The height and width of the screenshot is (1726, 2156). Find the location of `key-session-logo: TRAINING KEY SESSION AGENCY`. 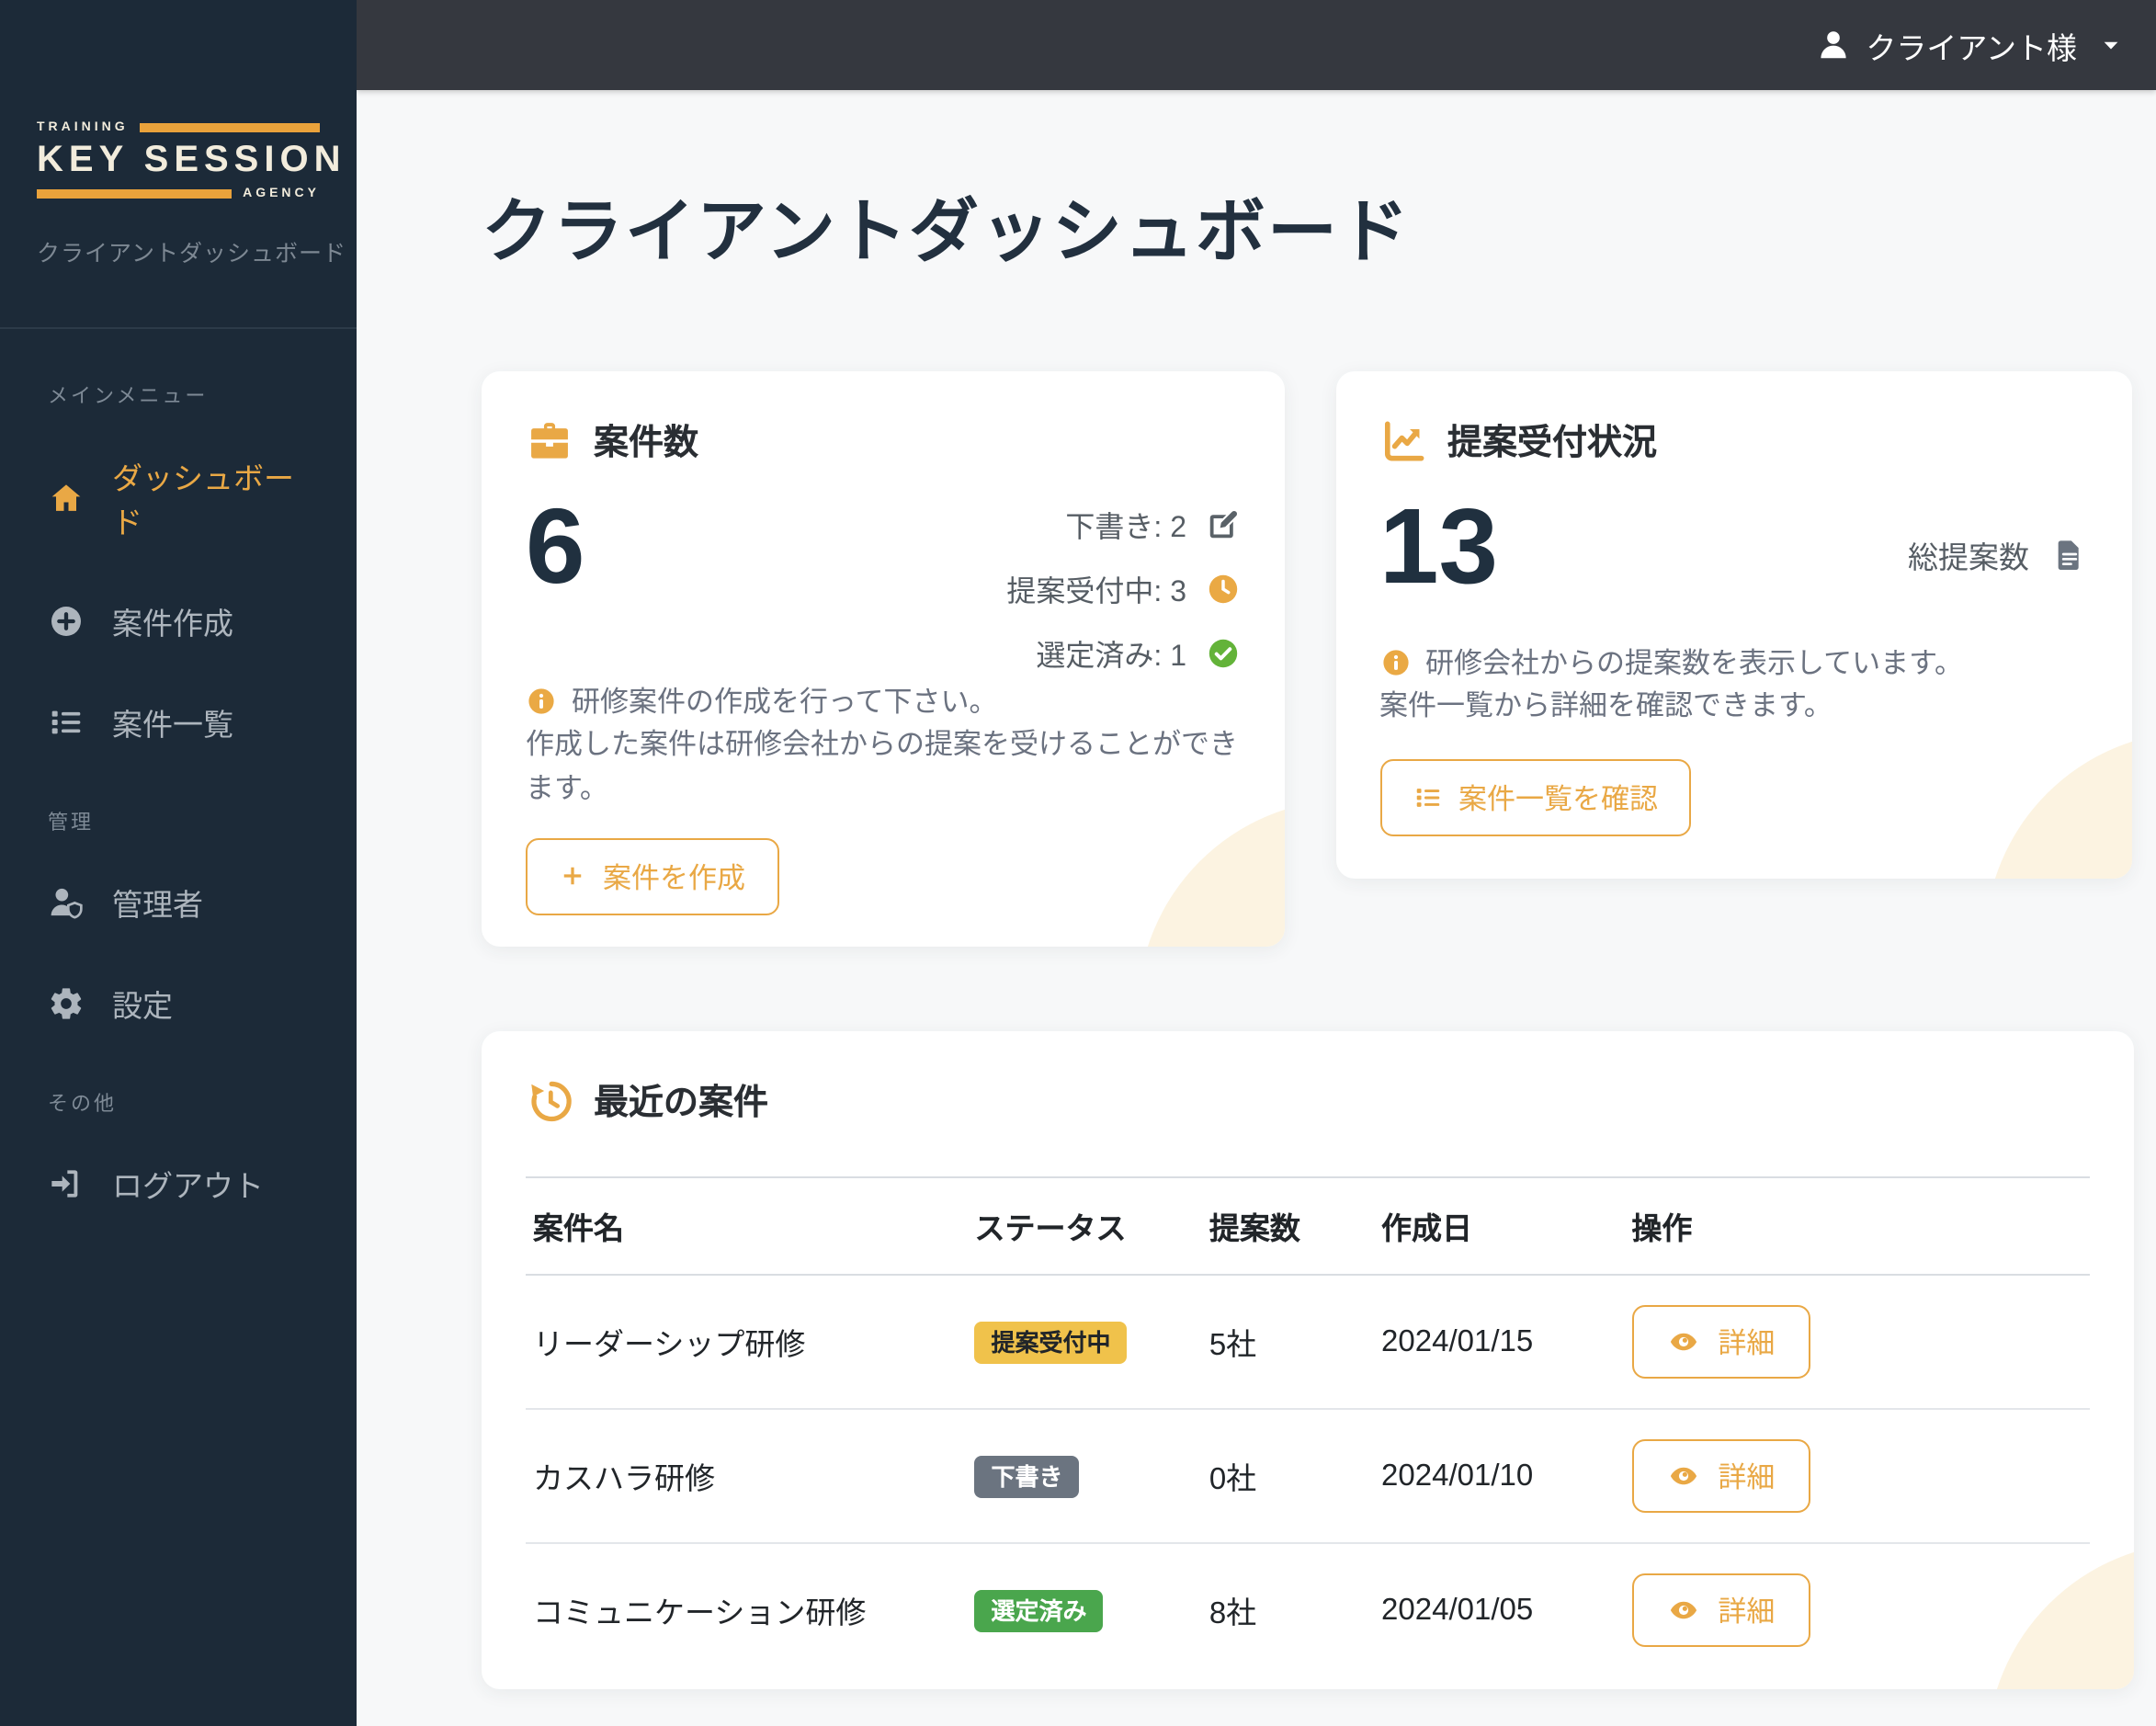

key-session-logo: TRAINING KEY SESSION AGENCY is located at coordinates (191, 161).